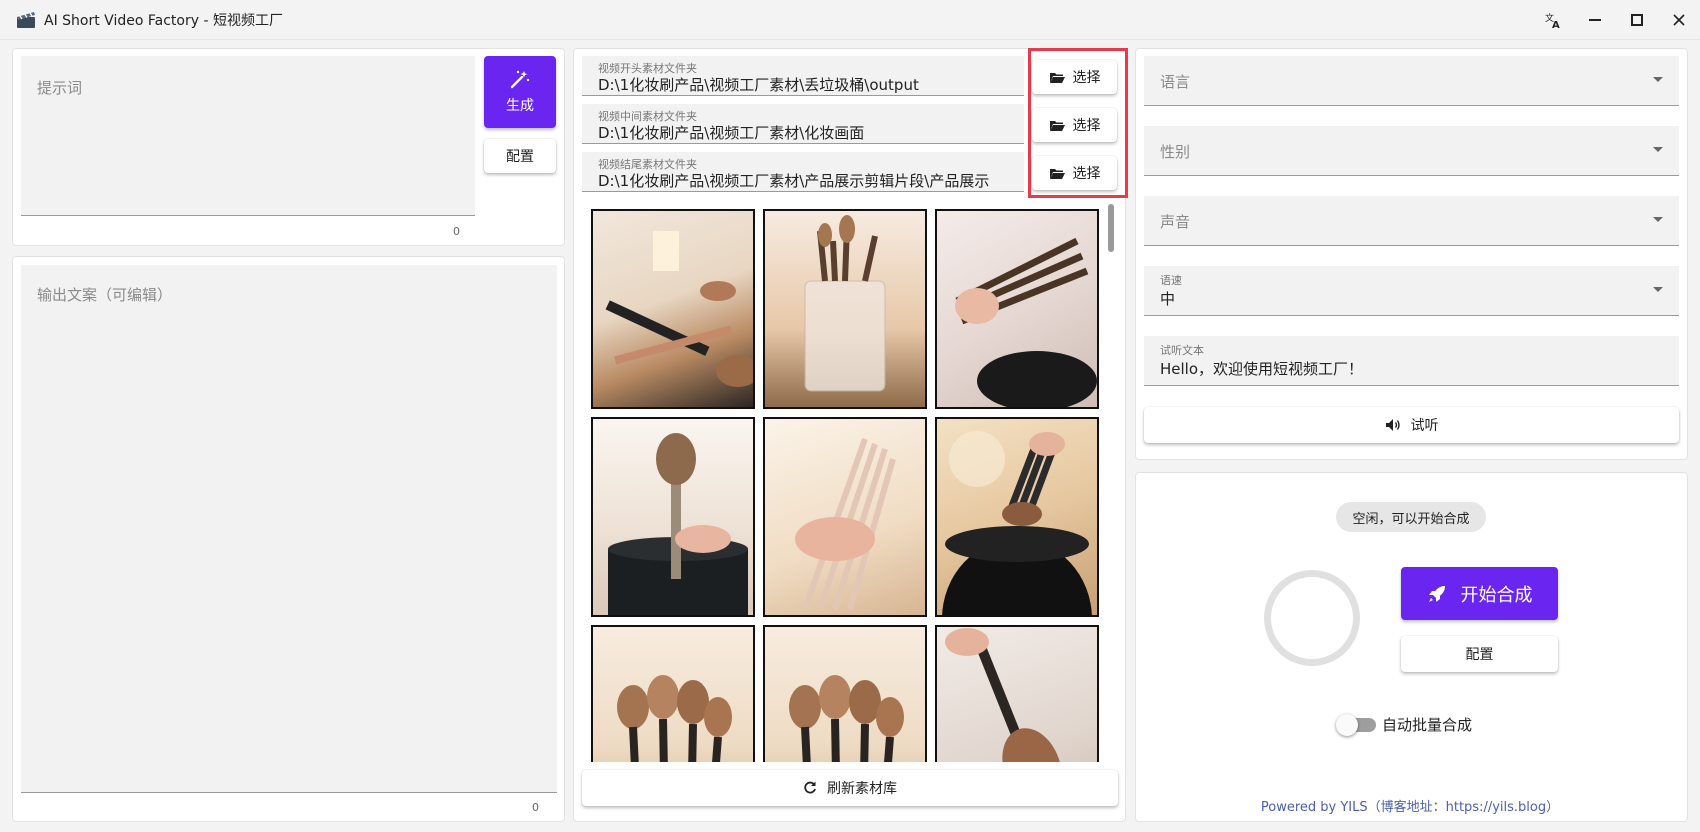 The height and width of the screenshot is (832, 1700). I want to click on folder-field-start: 视频开头素材文件夹 D:\1化妆刷产品\视频工厂素材\丢垃圾桶\output, so click(803, 76).